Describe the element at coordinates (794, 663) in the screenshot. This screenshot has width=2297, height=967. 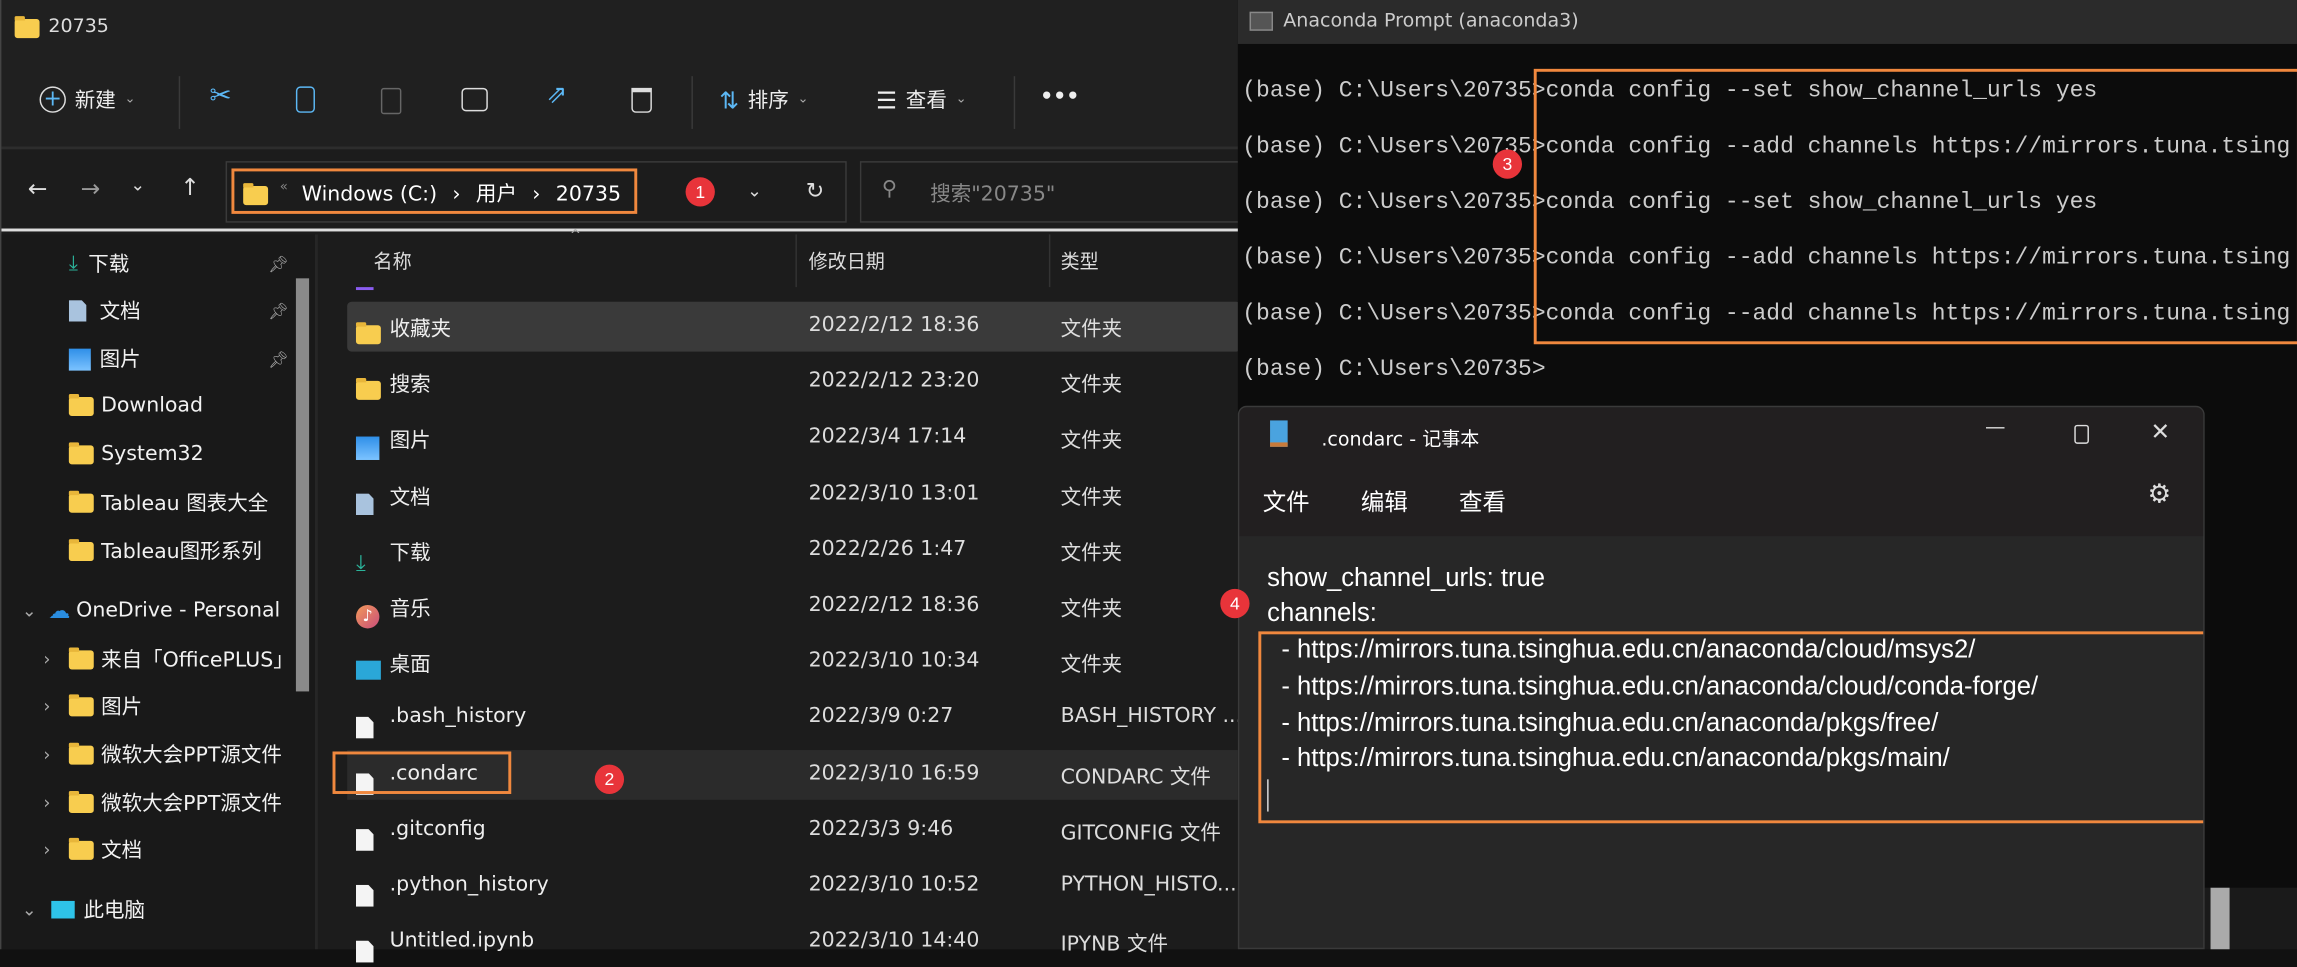
I see `file-row: 桌面 2022/3/10 10:34 文件夹` at that location.